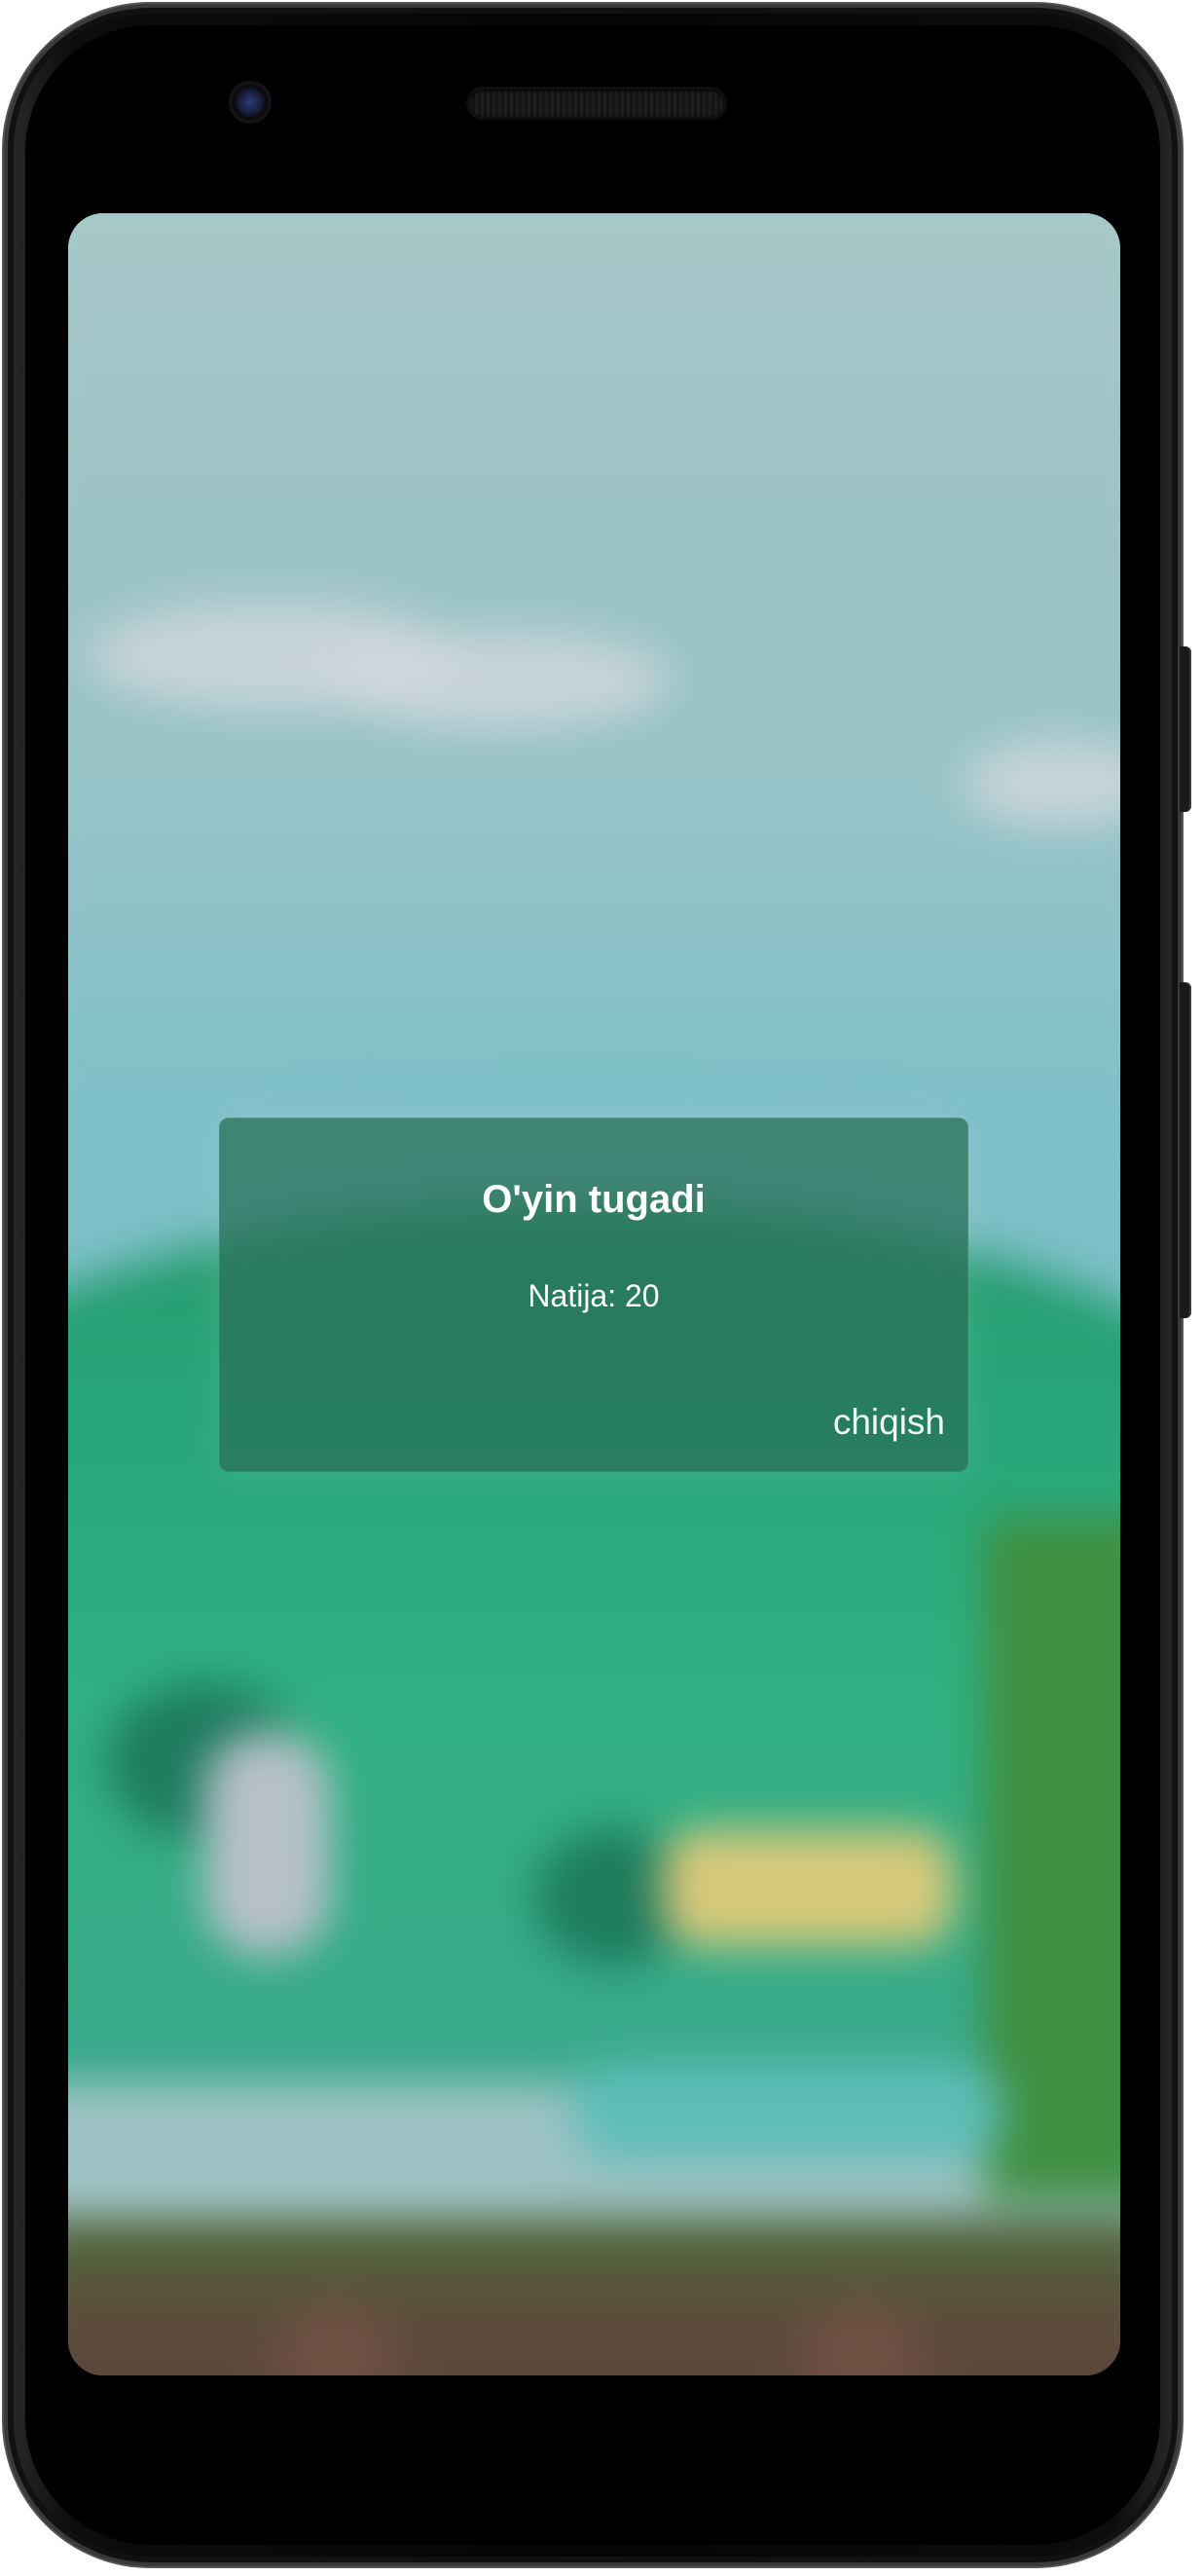 This screenshot has width=1202, height=2576. What do you see at coordinates (496, 680) in the screenshot?
I see `cloud` at bounding box center [496, 680].